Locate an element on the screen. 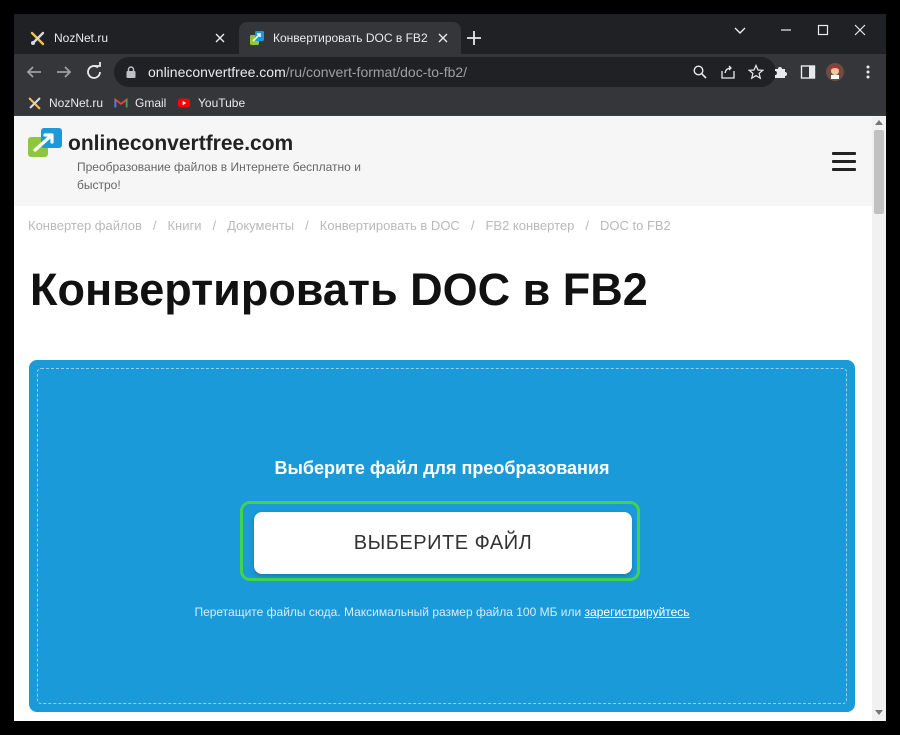  url-host: onlineconvertfree.com is located at coordinates (217, 72).